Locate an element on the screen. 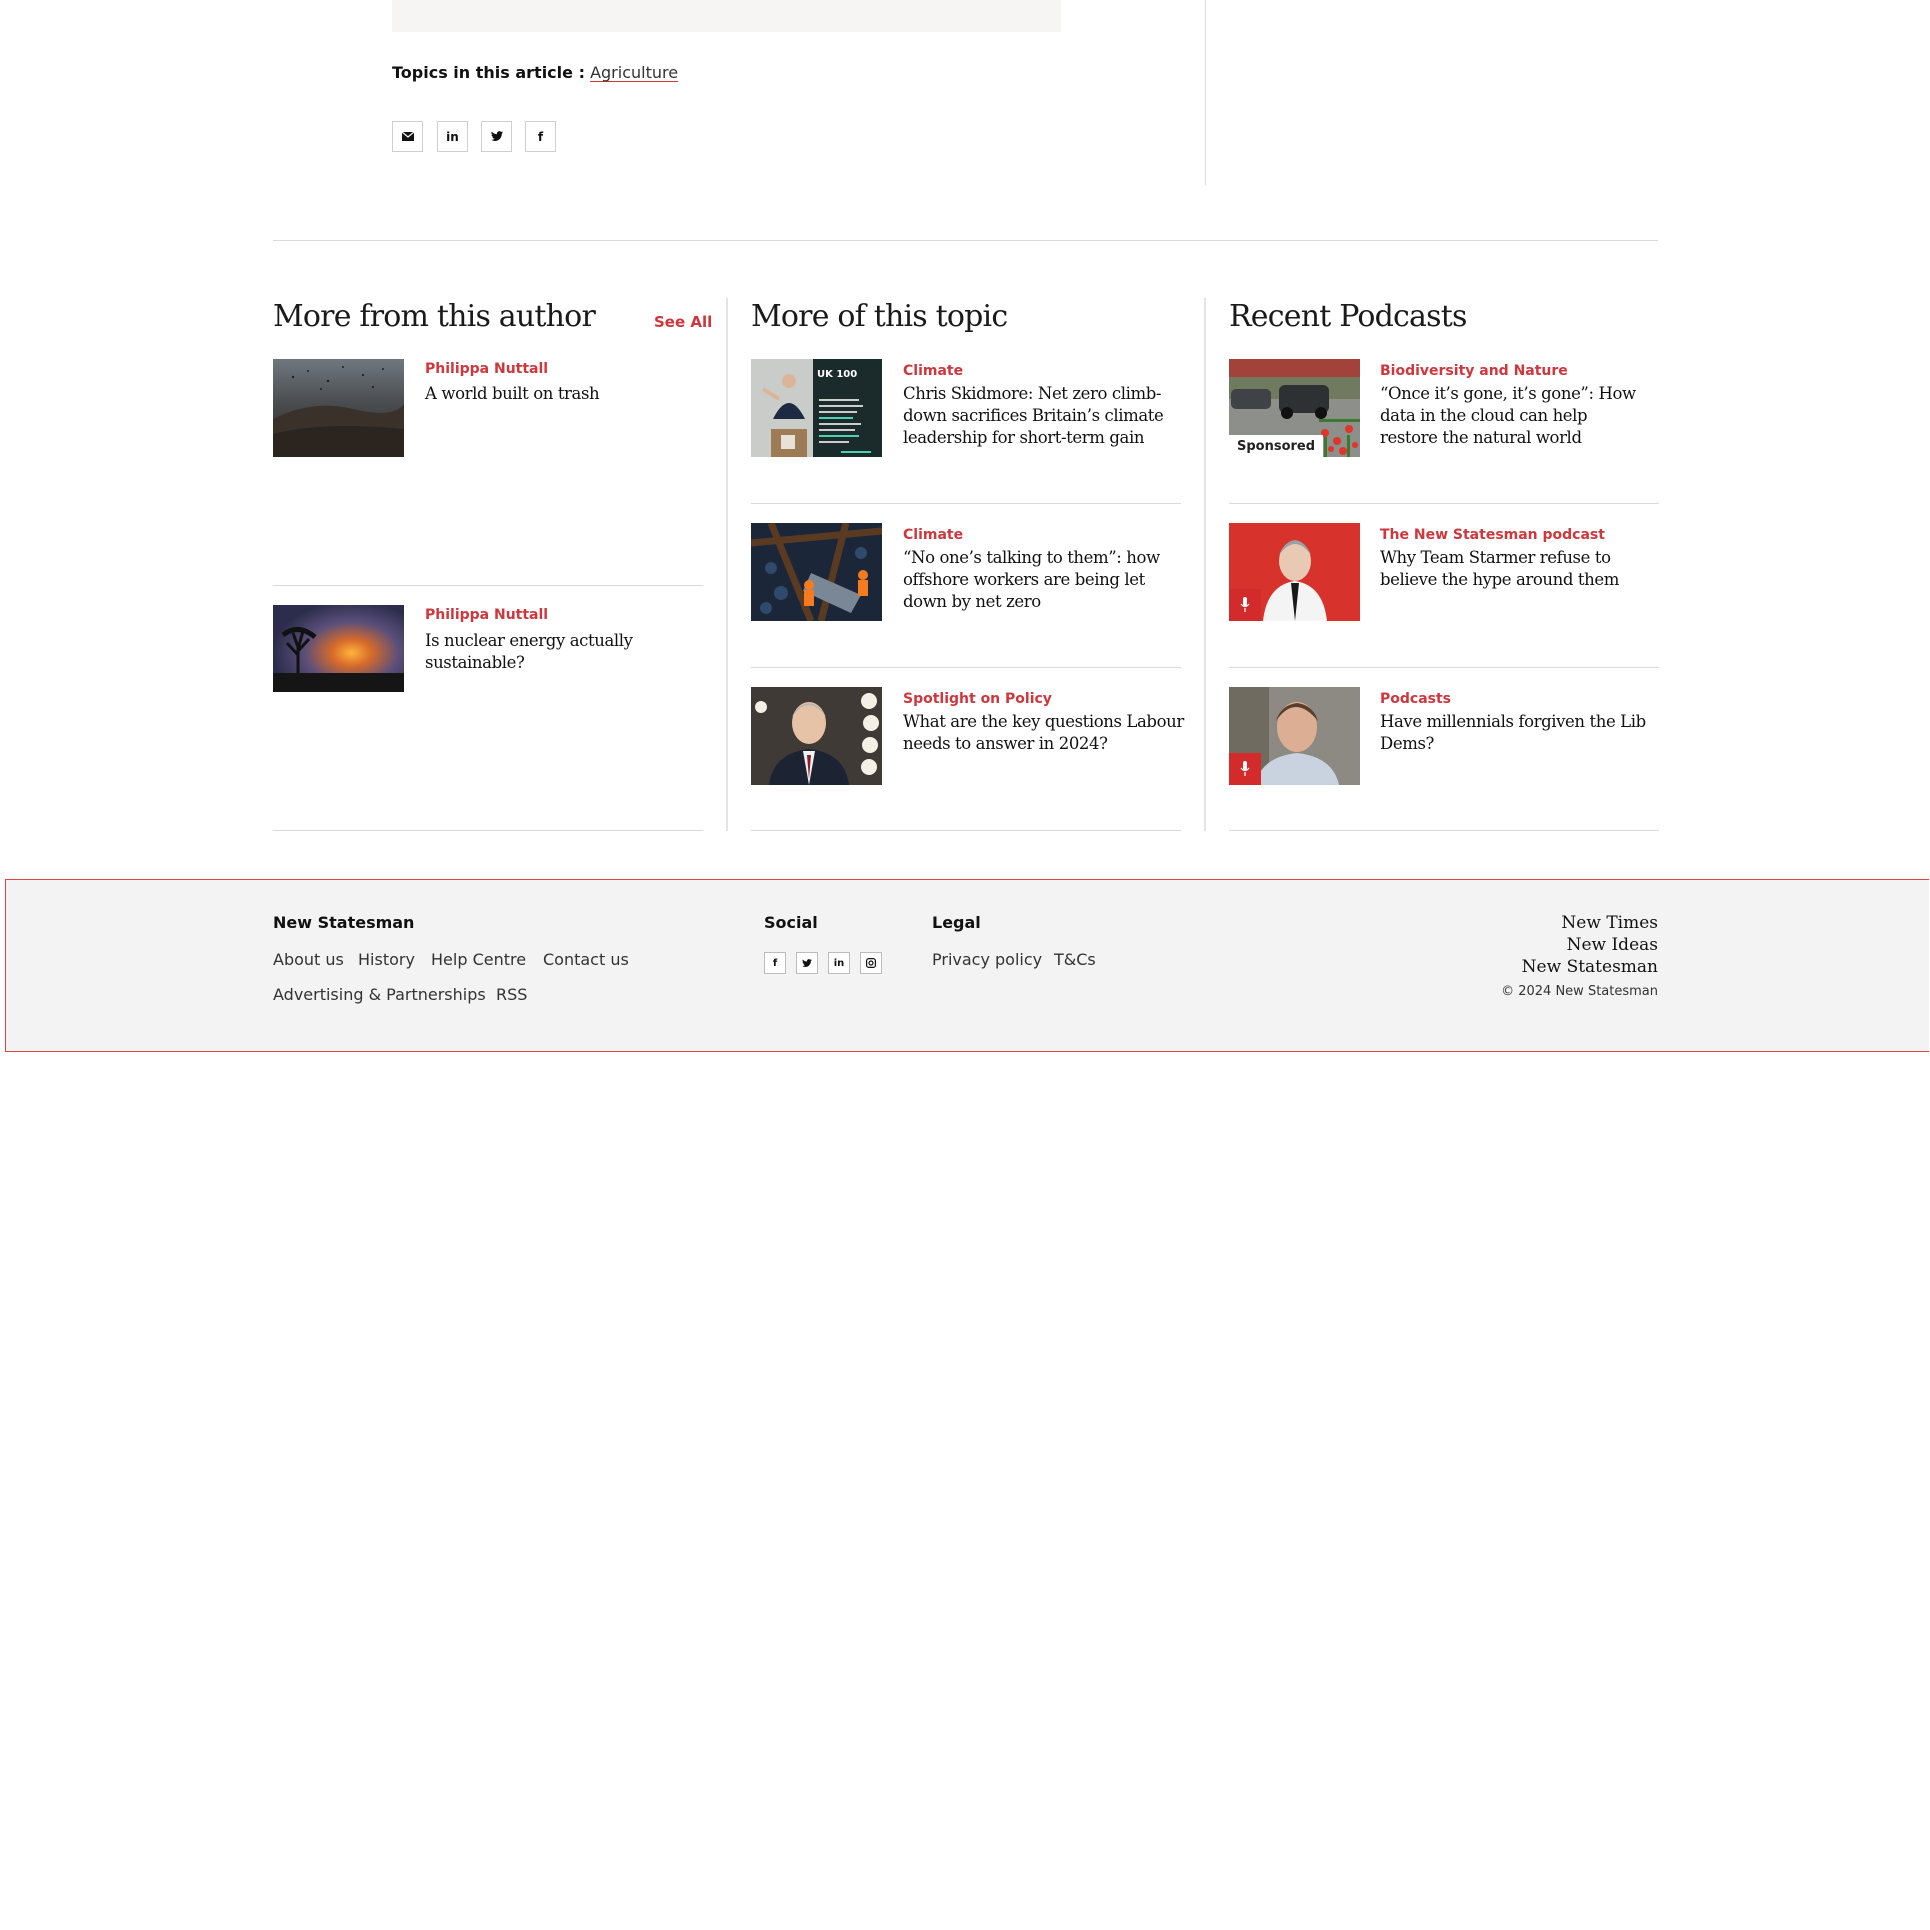 The width and height of the screenshot is (1930, 1930). article-title: A world built on trash is located at coordinates (545, 394).